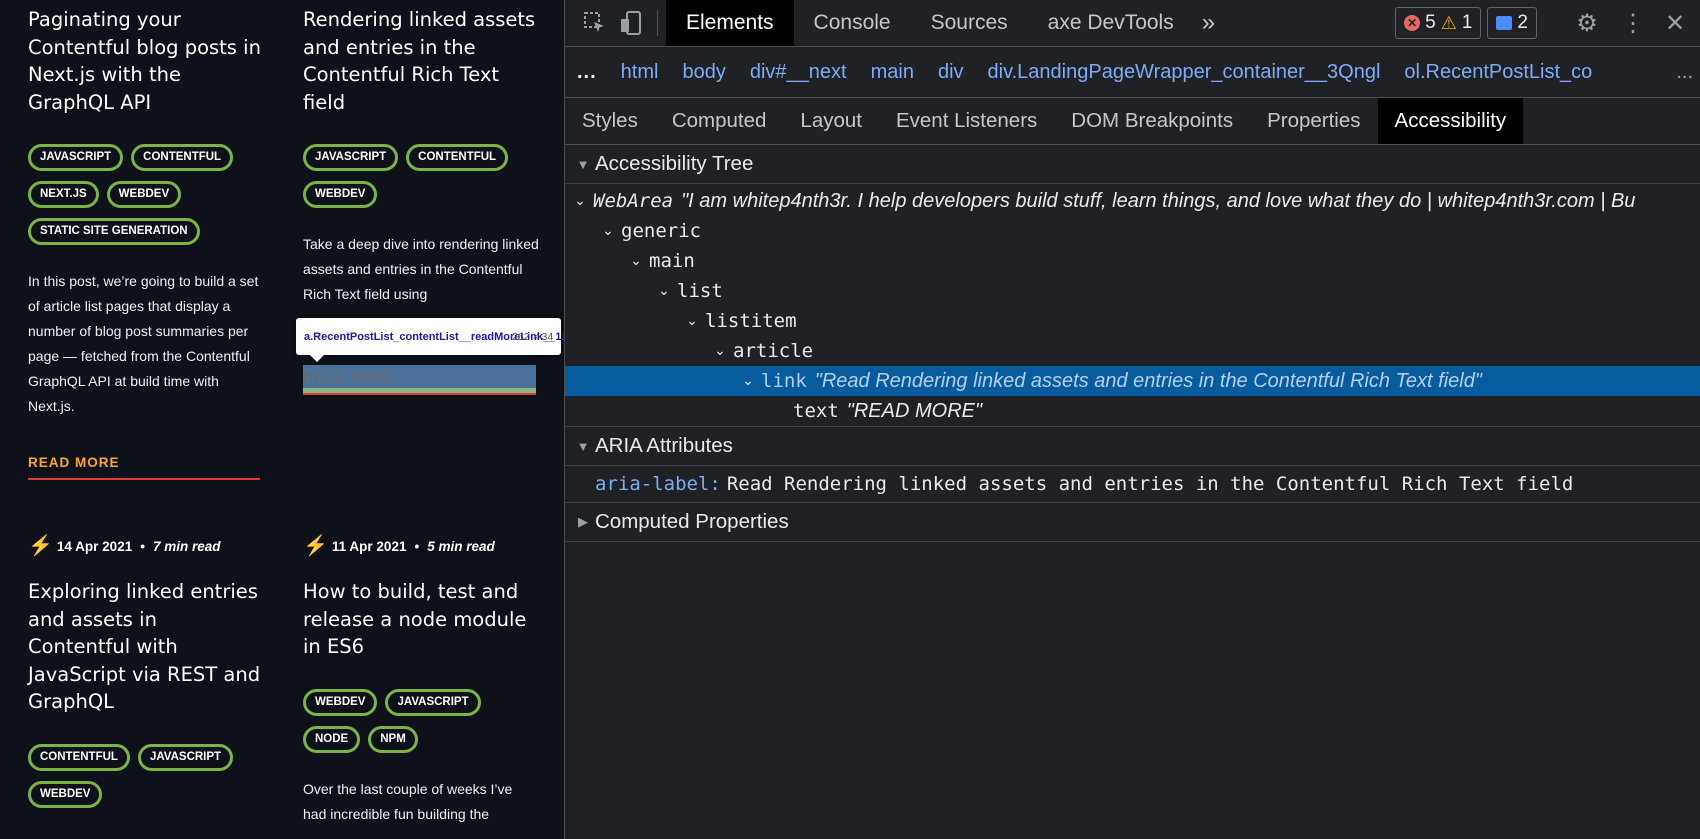 Image resolution: width=1700 pixels, height=839 pixels. What do you see at coordinates (1412, 23) in the screenshot?
I see `error-icon: ✕` at bounding box center [1412, 23].